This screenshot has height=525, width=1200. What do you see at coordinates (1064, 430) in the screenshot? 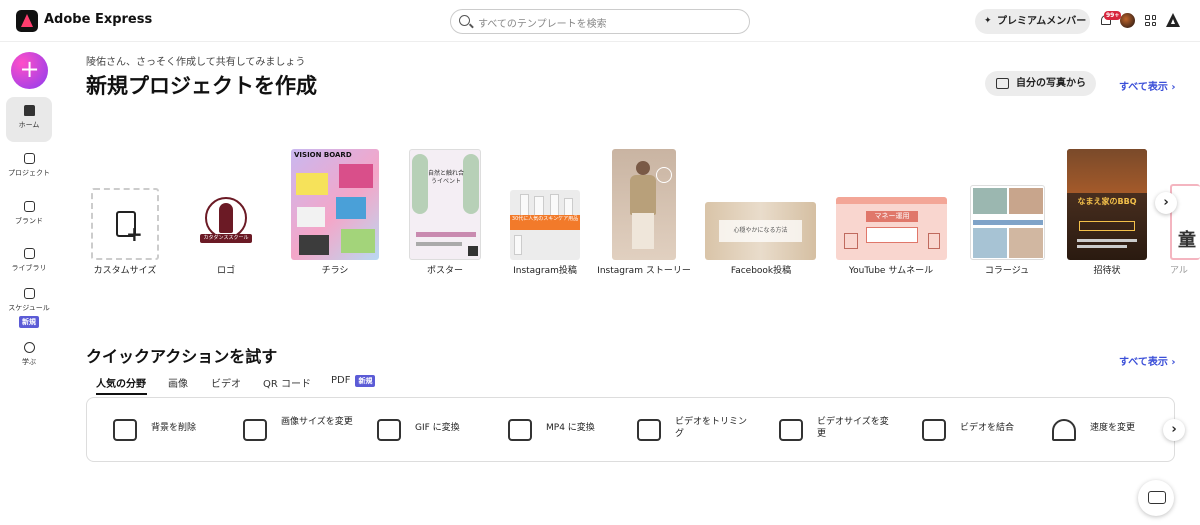
I see `speed-icon` at bounding box center [1064, 430].